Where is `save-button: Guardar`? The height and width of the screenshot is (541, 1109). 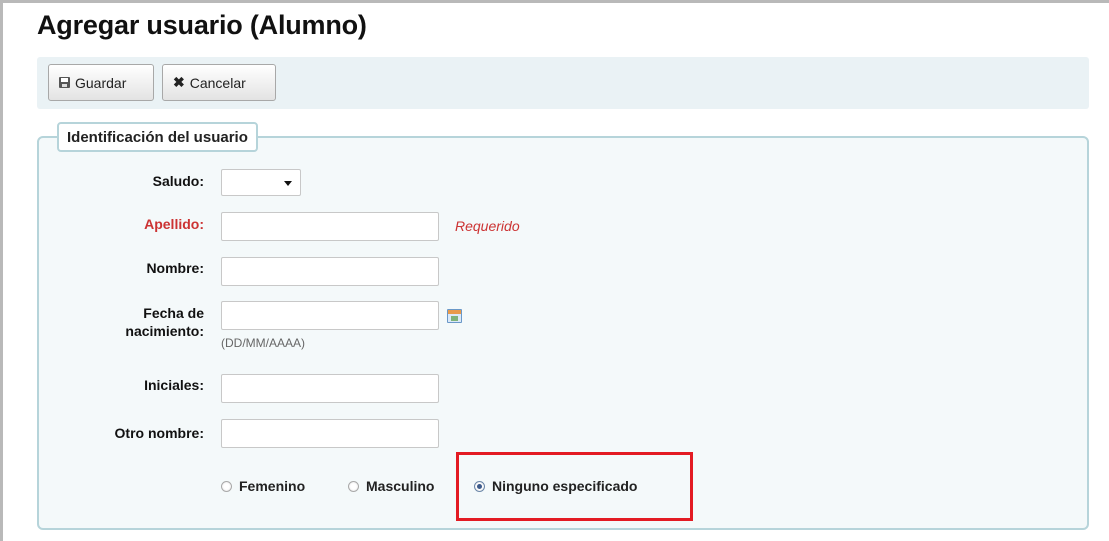 save-button: Guardar is located at coordinates (101, 82).